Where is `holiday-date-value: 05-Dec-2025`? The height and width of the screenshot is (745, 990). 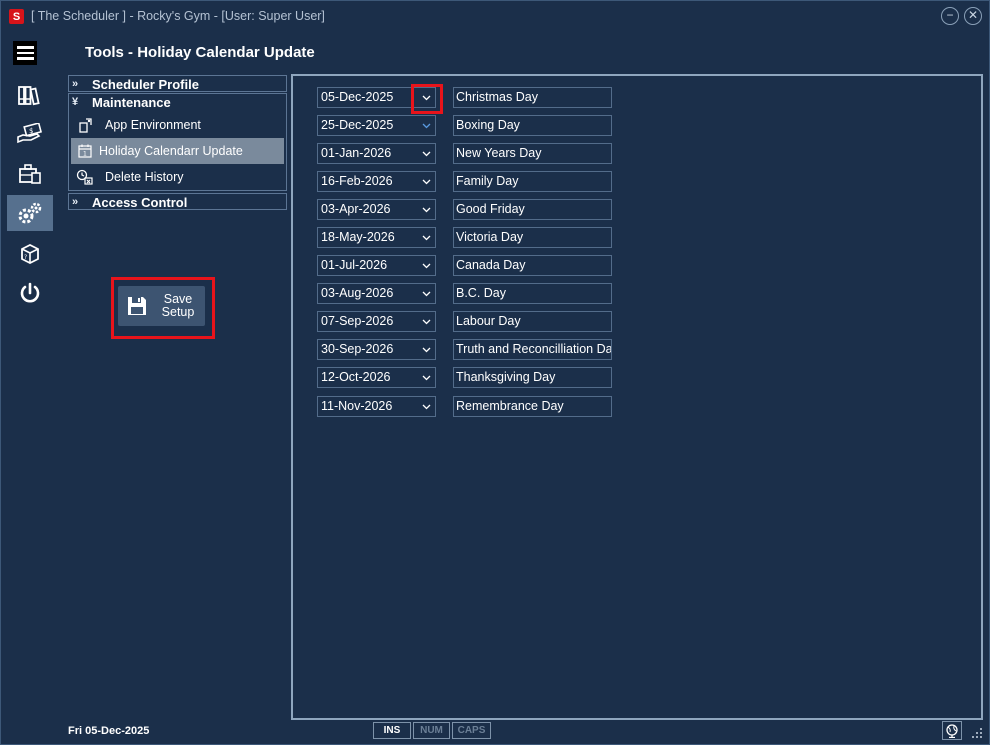
holiday-date-value: 05-Dec-2025 is located at coordinates (357, 97).